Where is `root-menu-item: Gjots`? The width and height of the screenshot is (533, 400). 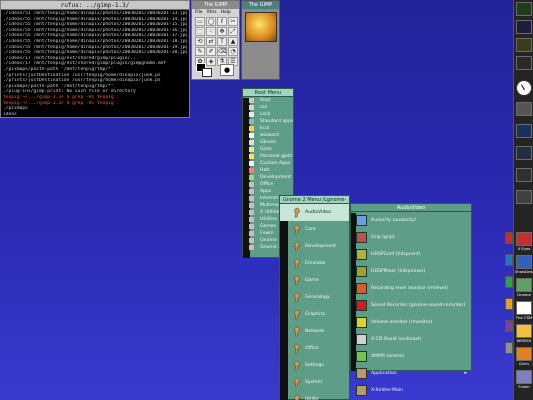 root-menu-item: Gjots is located at coordinates (268, 149).